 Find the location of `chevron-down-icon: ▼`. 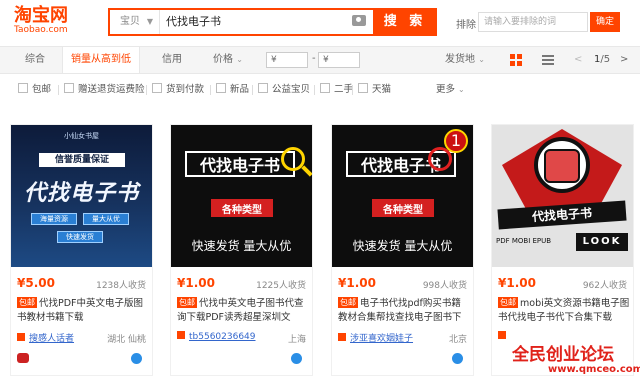

chevron-down-icon: ▼ is located at coordinates (149, 21).